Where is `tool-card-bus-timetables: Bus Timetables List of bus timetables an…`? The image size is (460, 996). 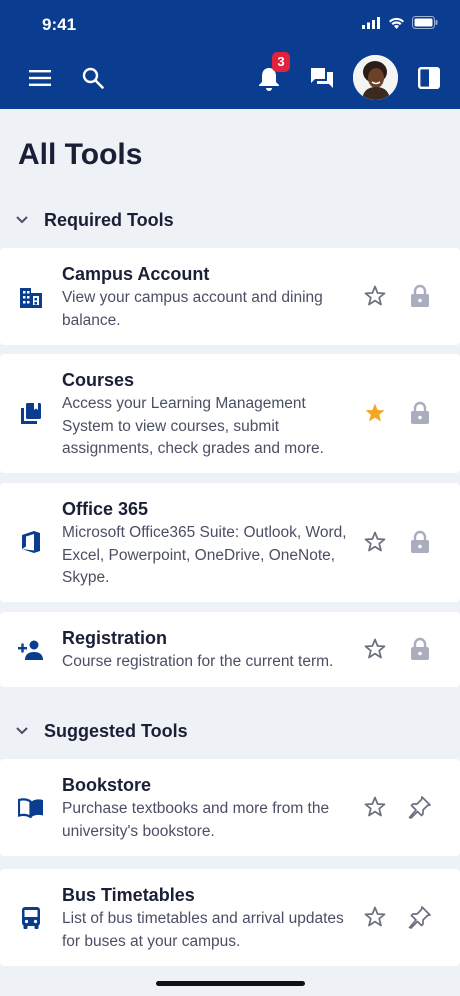 tool-card-bus-timetables: Bus Timetables List of bus timetables an… is located at coordinates (230, 917).